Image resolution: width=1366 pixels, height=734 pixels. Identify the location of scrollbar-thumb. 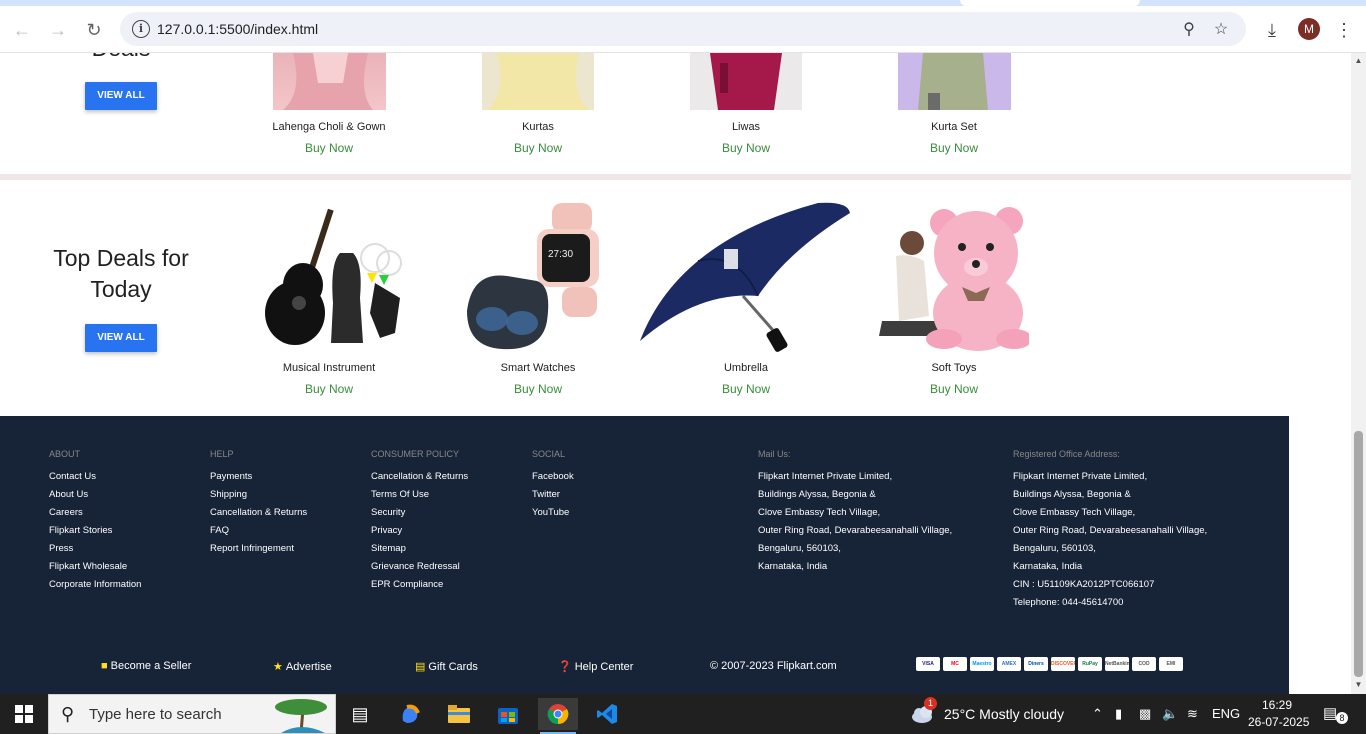
(1358, 554).